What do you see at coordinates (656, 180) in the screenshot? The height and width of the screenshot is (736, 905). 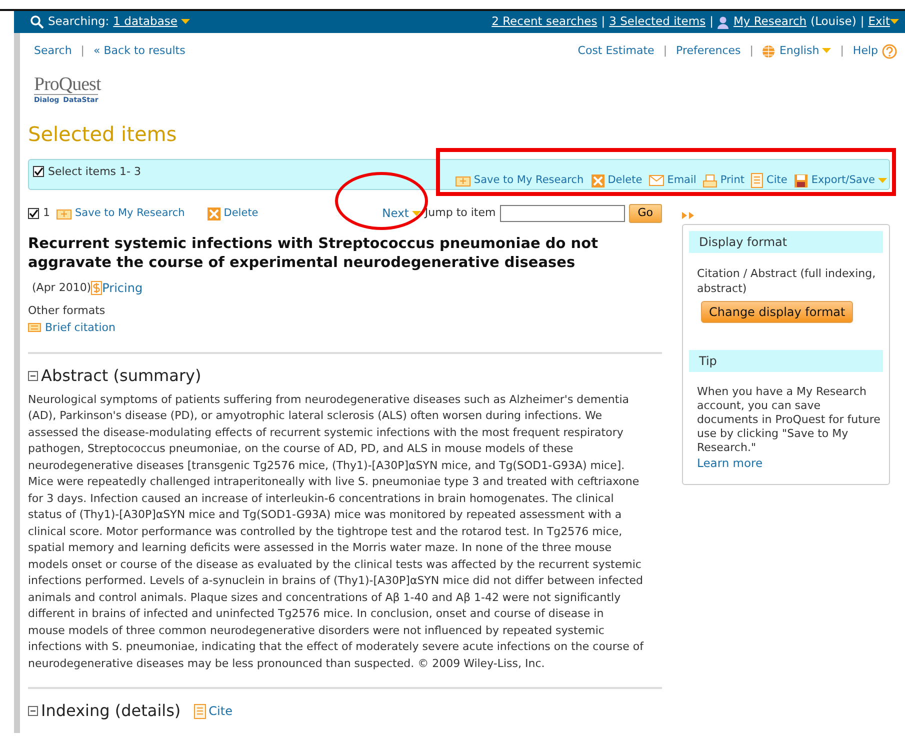 I see `envelope-icon` at bounding box center [656, 180].